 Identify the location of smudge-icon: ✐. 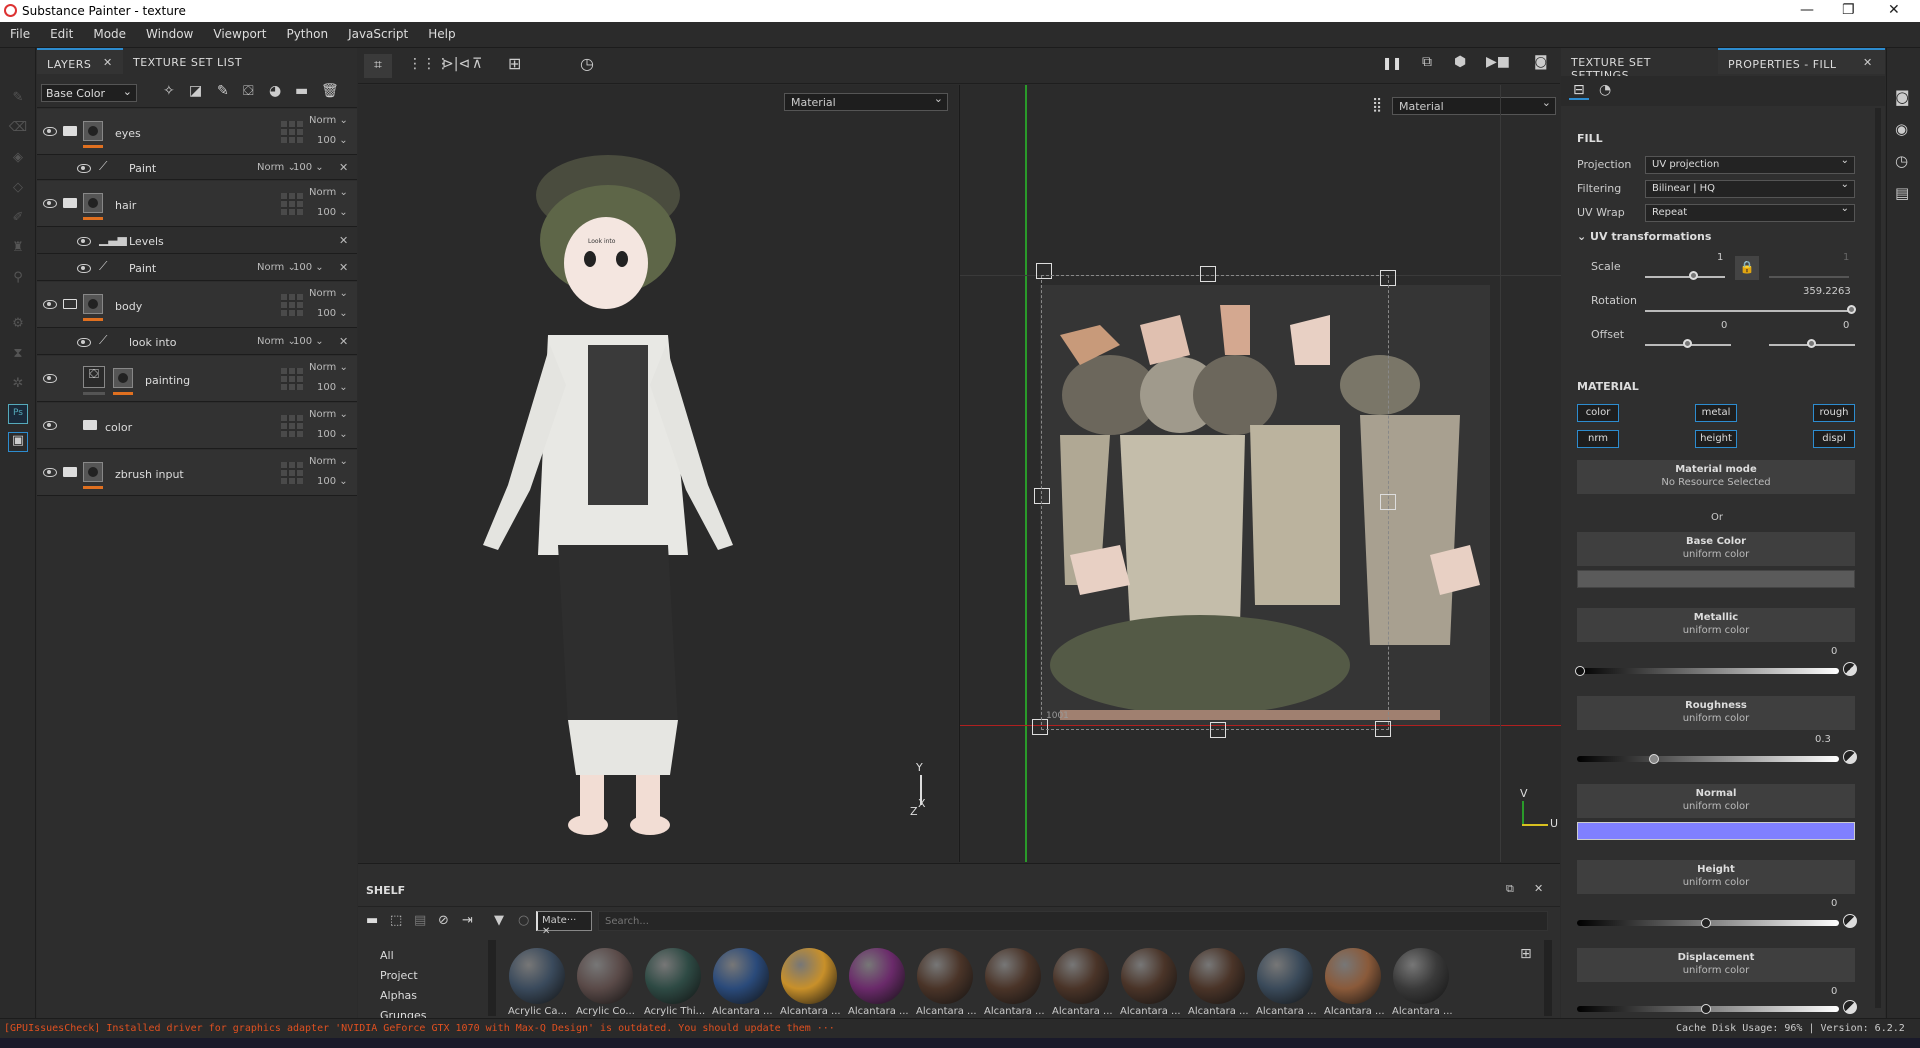
(18, 220).